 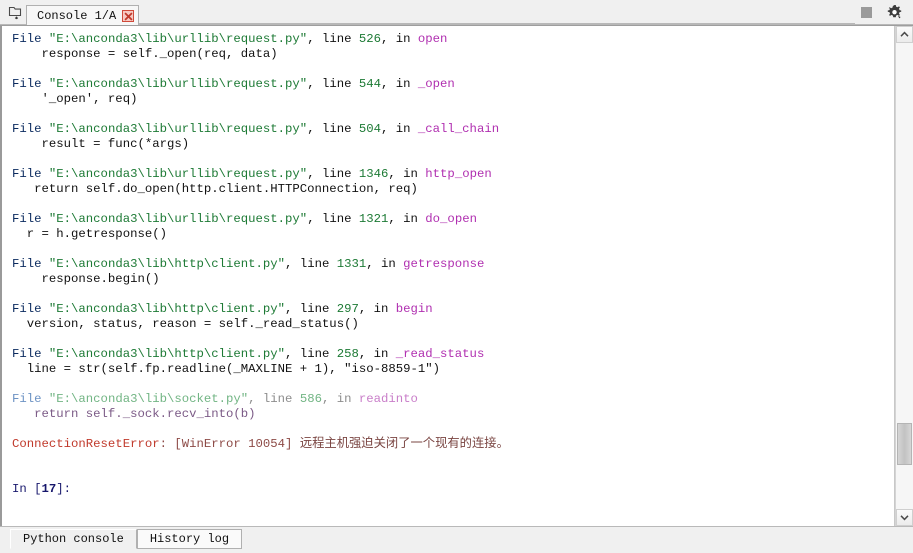 I want to click on frame-function-name: getresponse, so click(x=444, y=264).